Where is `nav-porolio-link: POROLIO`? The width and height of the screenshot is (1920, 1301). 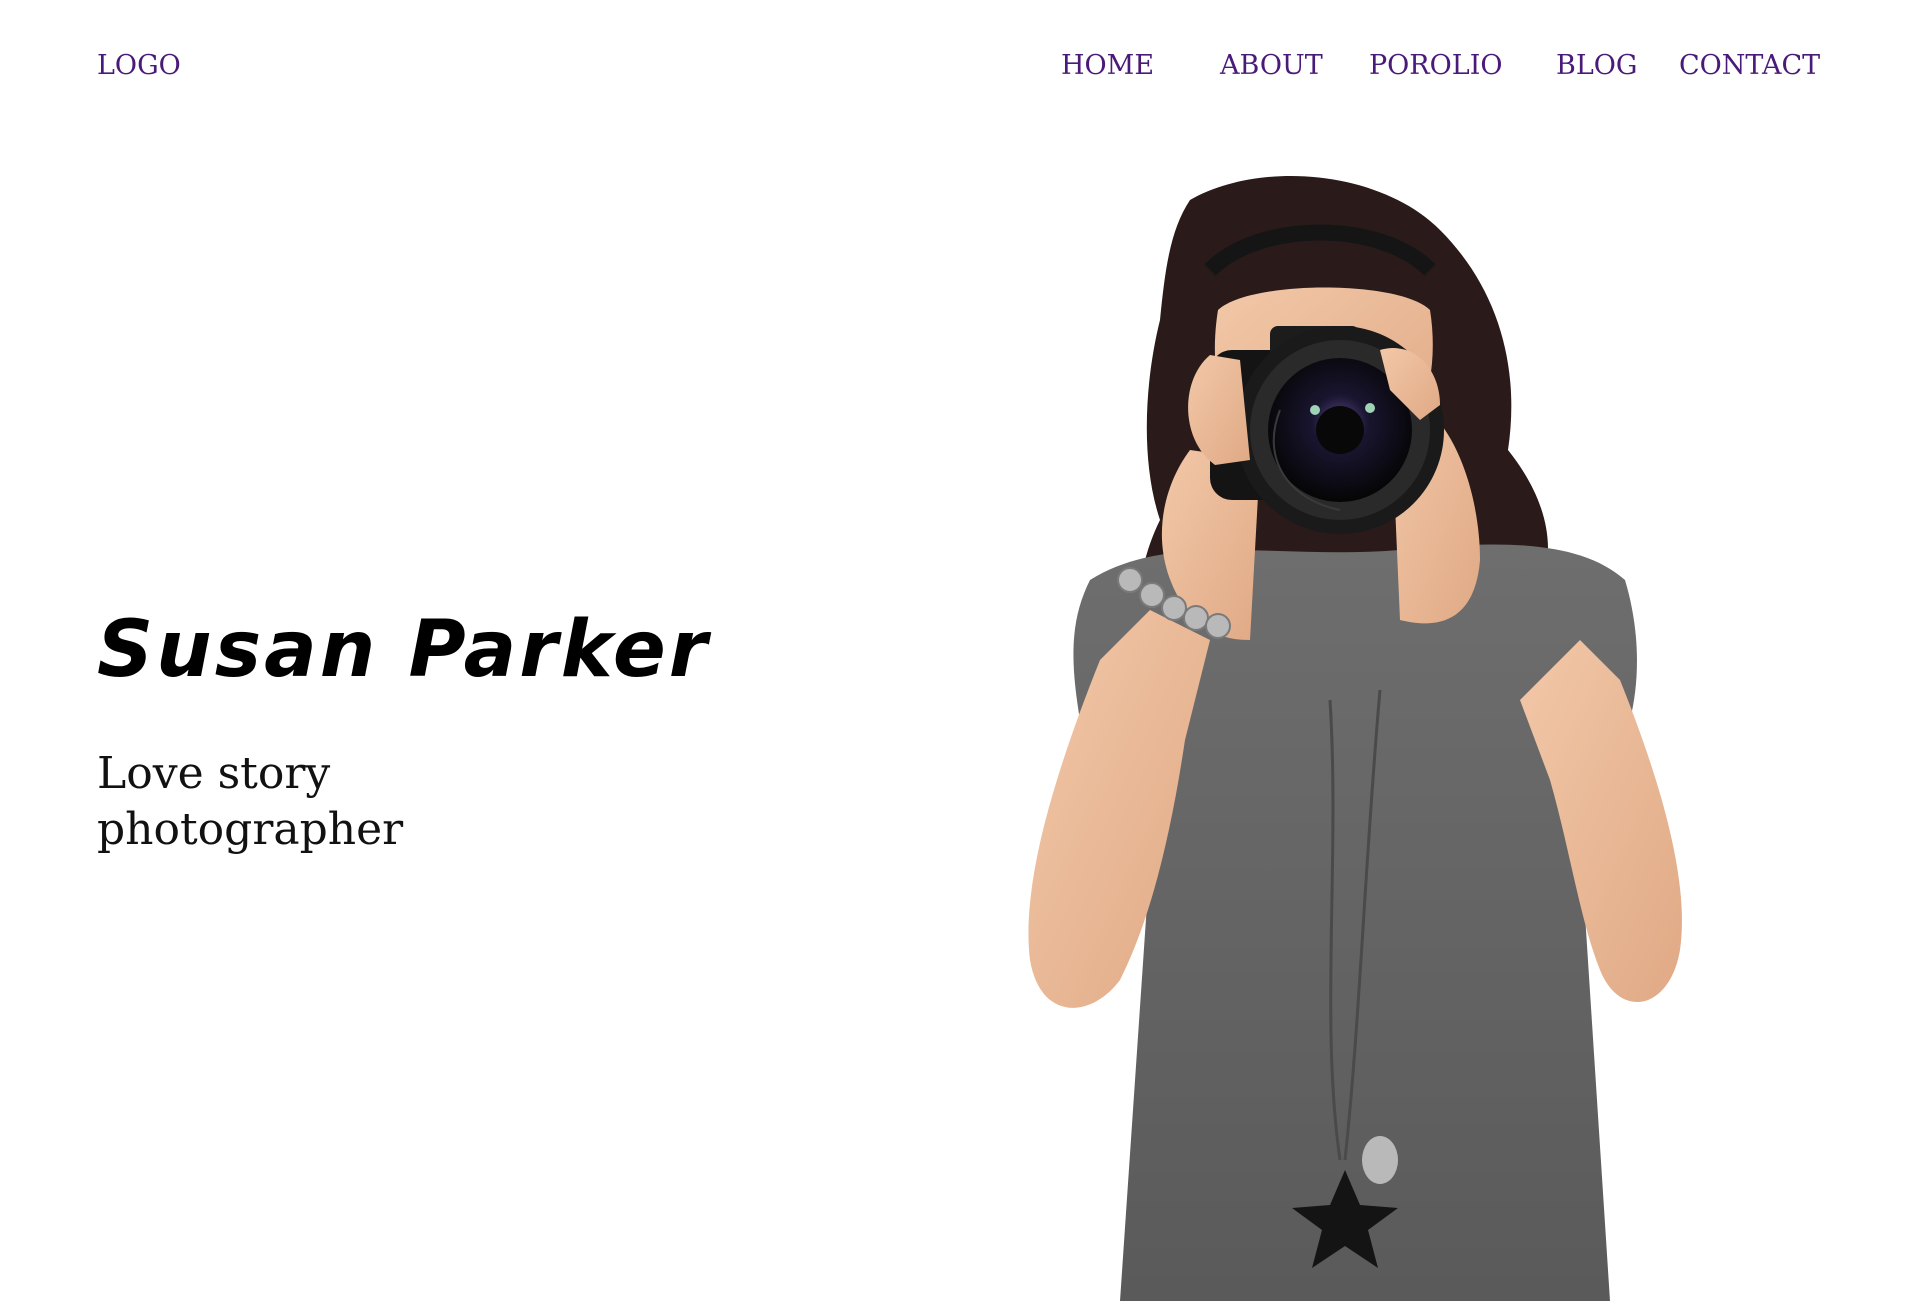 nav-porolio-link: POROLIO is located at coordinates (1436, 66).